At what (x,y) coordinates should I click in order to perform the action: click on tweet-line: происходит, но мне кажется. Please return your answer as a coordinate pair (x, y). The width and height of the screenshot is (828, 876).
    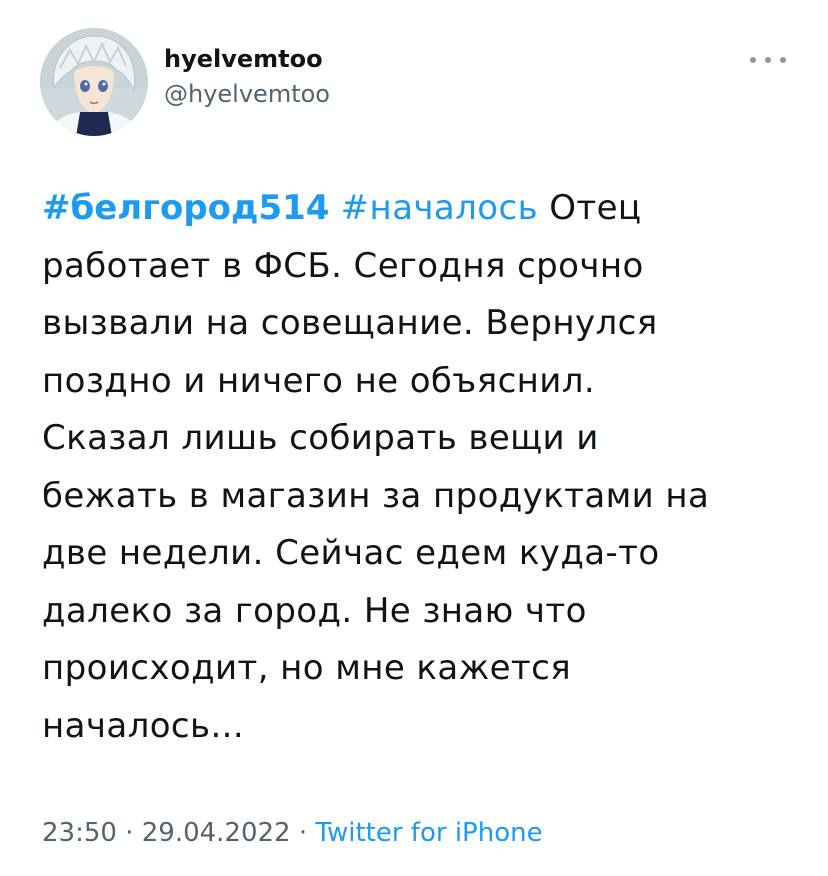
    Looking at the image, I should click on (307, 668).